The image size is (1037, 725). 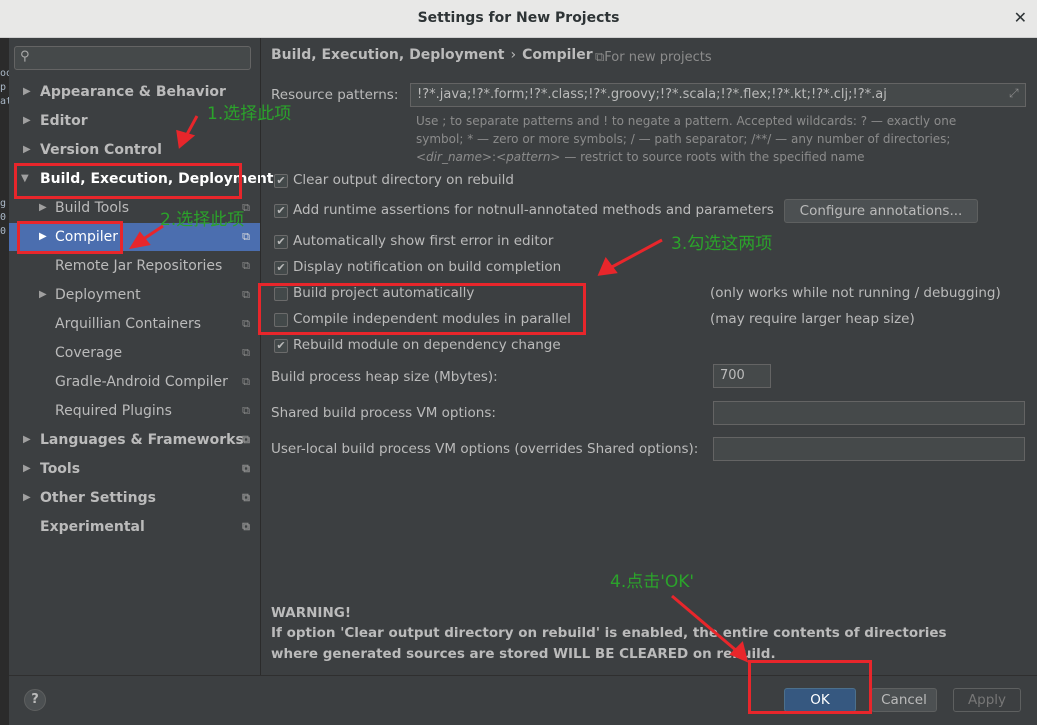 I want to click on tree-item-gradle-android: Gradle-Android Compiler ⧉, so click(x=134, y=382).